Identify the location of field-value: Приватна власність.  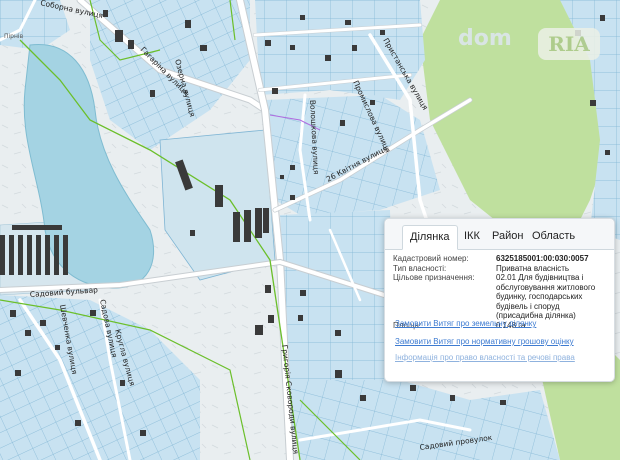
(533, 268).